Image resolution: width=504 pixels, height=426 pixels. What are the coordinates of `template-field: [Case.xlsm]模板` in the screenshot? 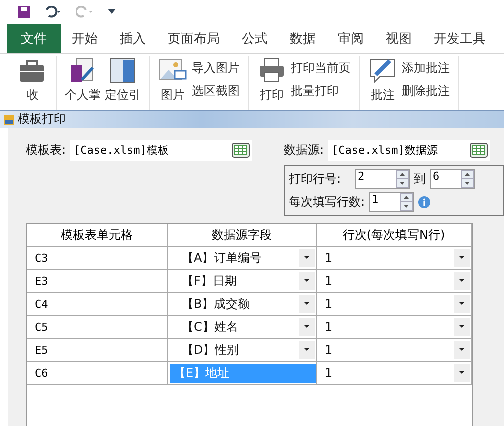 It's located at (161, 150).